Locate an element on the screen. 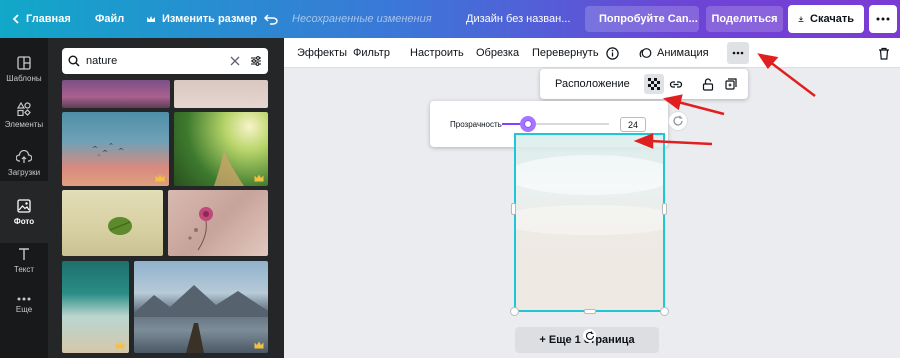  duplicate-button is located at coordinates (731, 84).